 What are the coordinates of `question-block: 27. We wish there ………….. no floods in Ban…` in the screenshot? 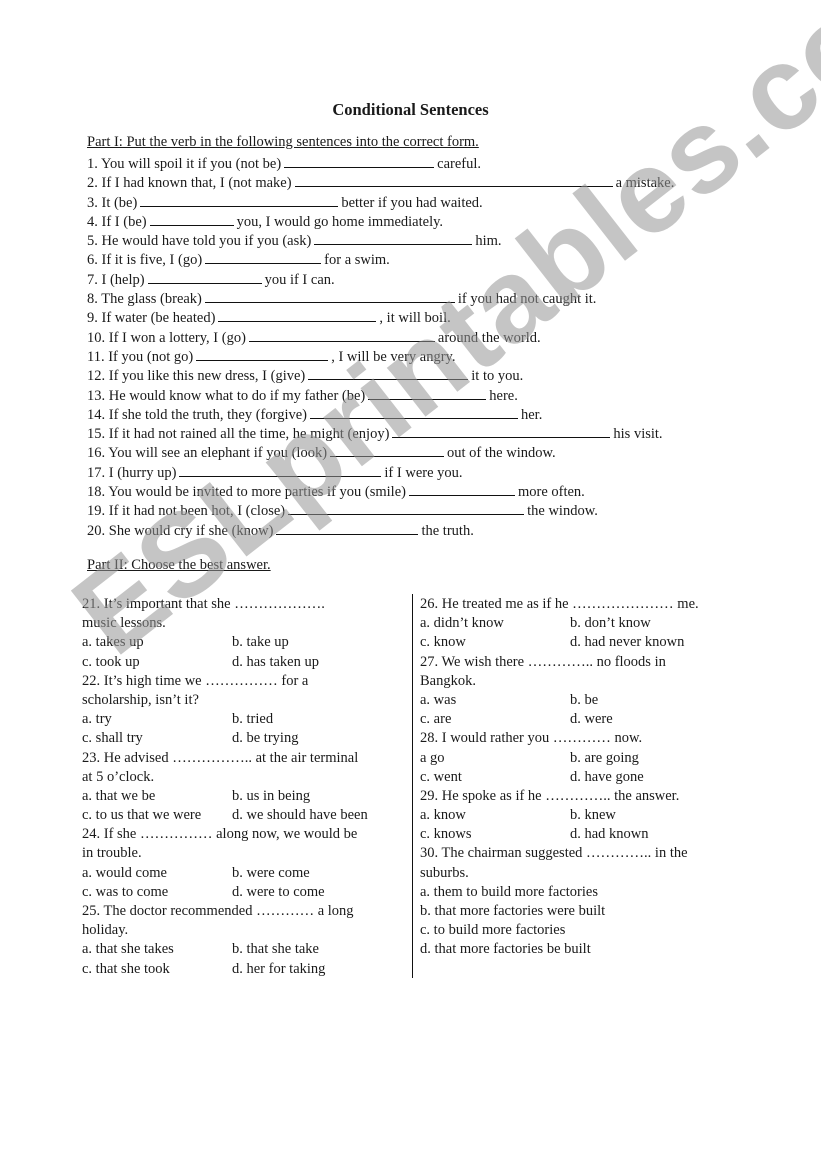 It's located at (585, 691).